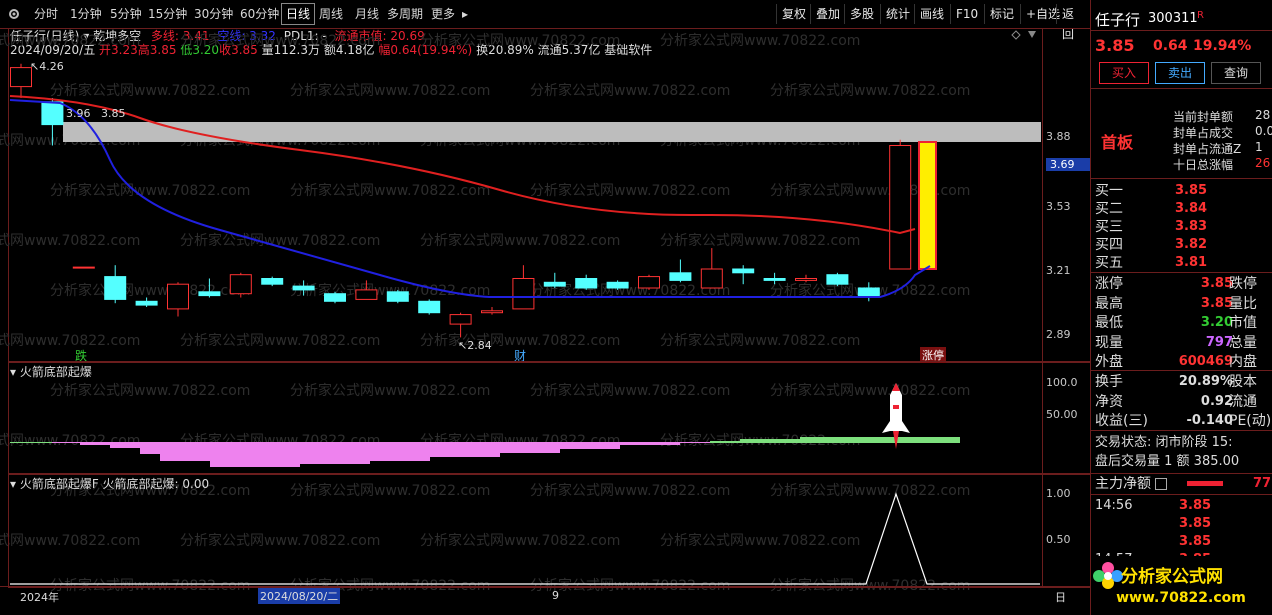 This screenshot has width=1272, height=615. I want to click on main-force-value: 77, so click(1262, 483).